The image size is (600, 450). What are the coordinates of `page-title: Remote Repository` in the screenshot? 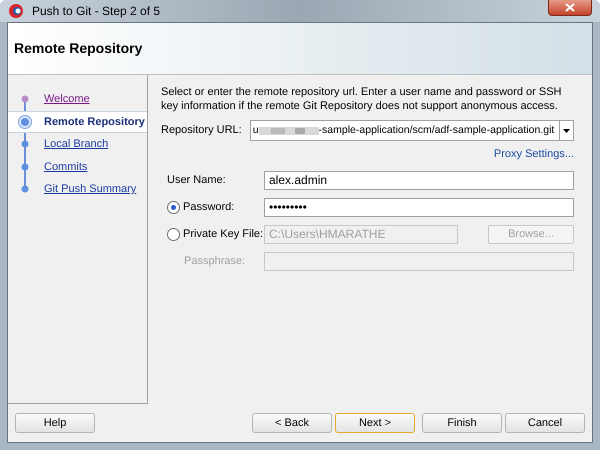 It's located at (78, 48).